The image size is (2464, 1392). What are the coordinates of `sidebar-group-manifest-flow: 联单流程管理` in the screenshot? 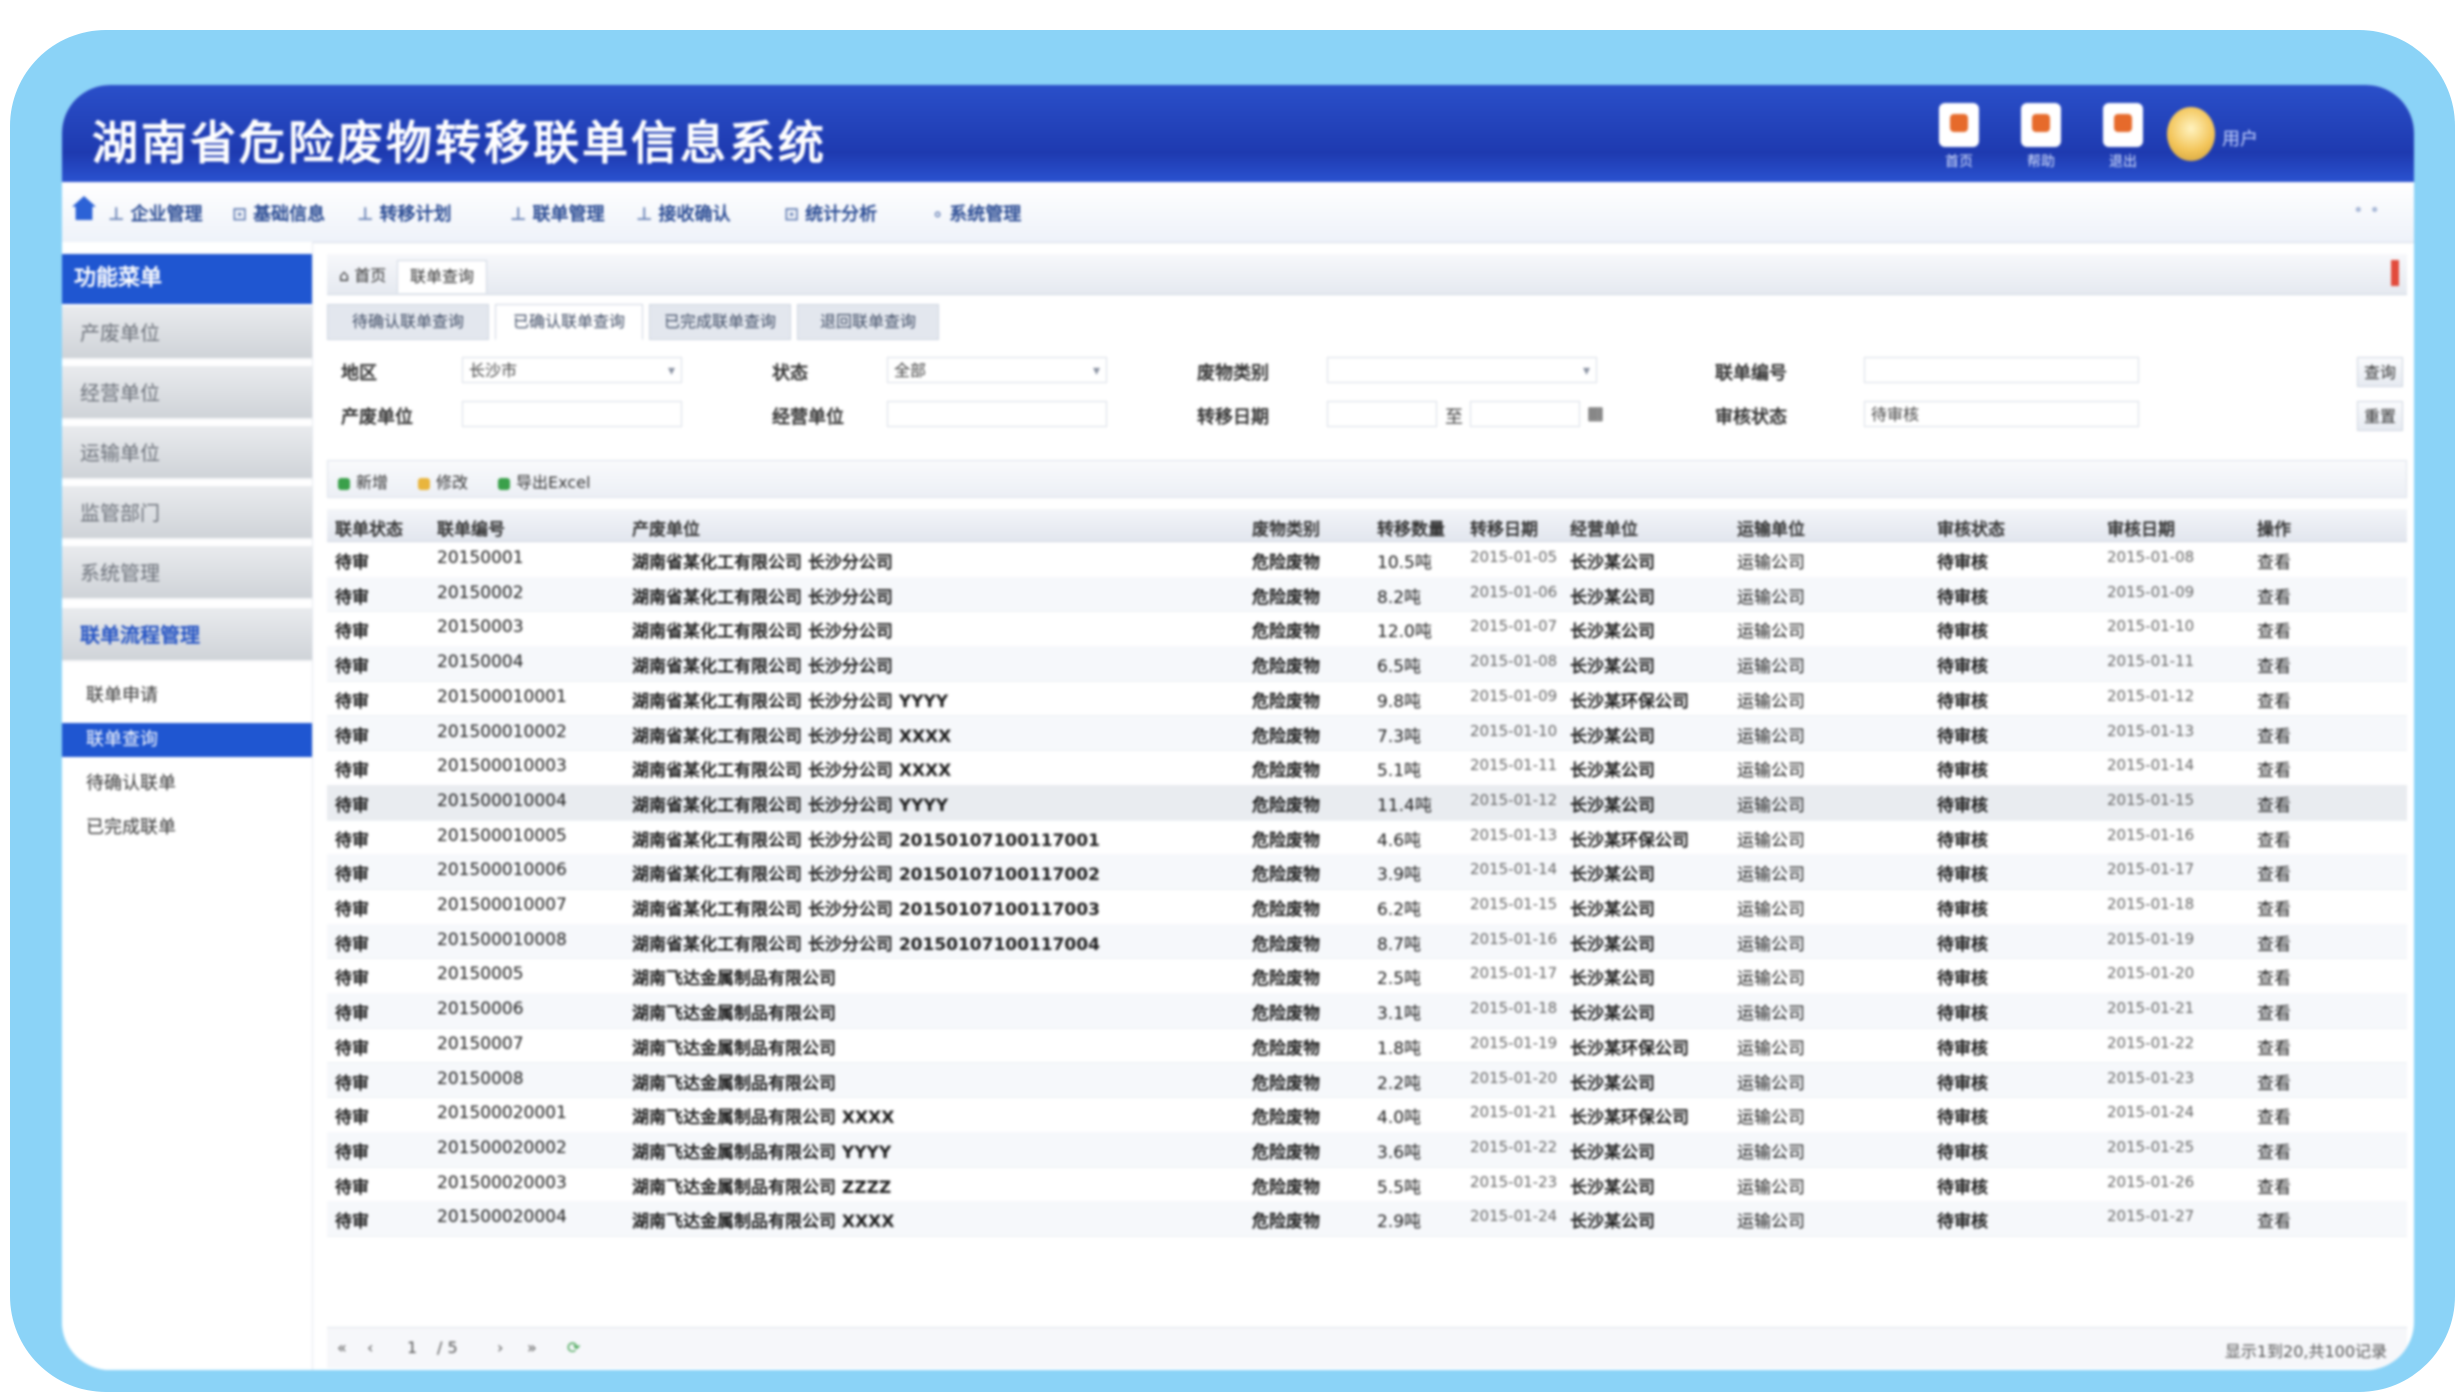 It's located at (187, 635).